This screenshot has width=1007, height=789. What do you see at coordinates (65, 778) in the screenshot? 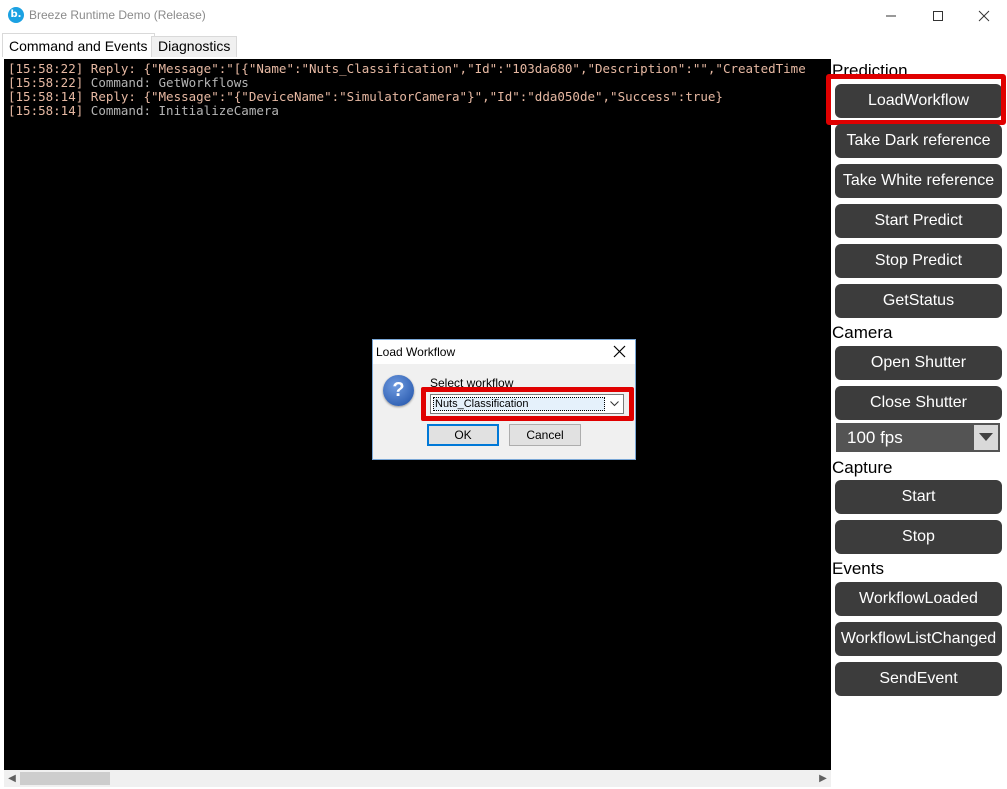
I see `scrollbar-thumb` at bounding box center [65, 778].